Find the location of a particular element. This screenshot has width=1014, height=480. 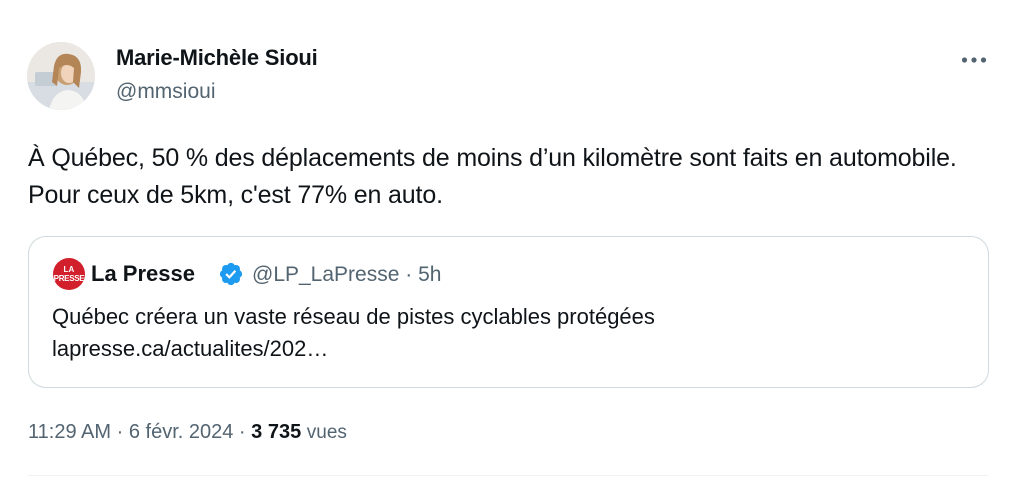

views-label: vues is located at coordinates (326, 432).